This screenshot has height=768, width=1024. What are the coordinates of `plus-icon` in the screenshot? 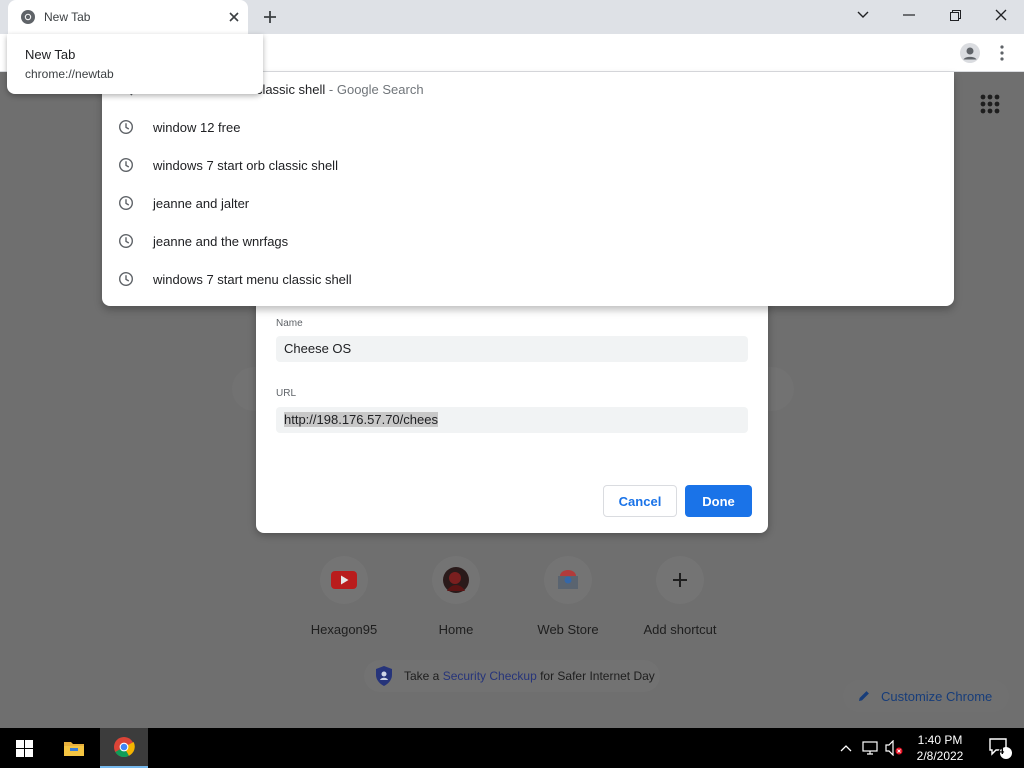 It's located at (680, 580).